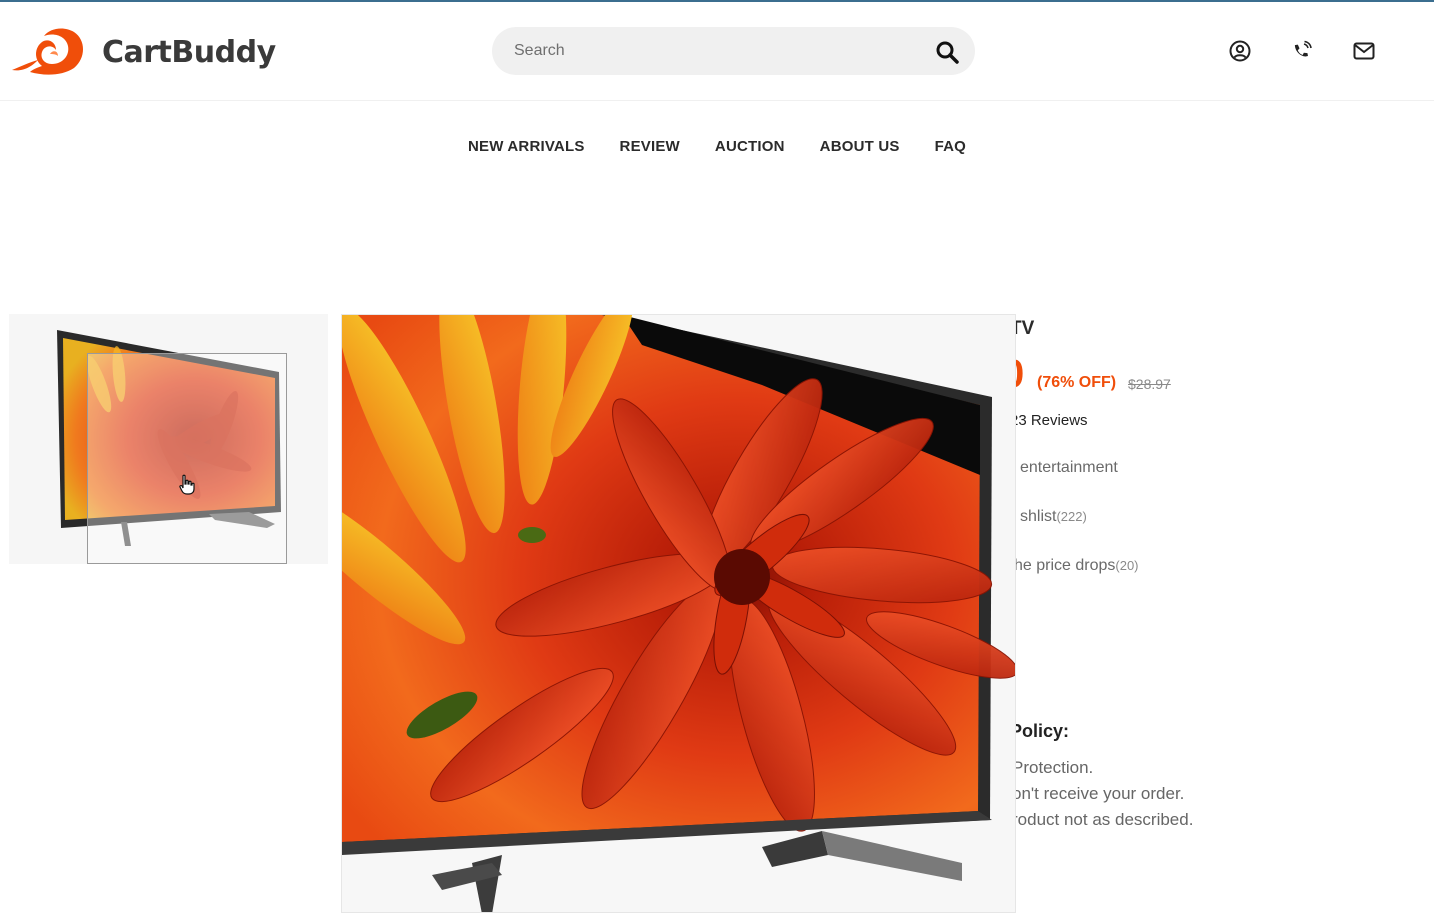 The height and width of the screenshot is (913, 1434). I want to click on mail-button, so click(1364, 51).